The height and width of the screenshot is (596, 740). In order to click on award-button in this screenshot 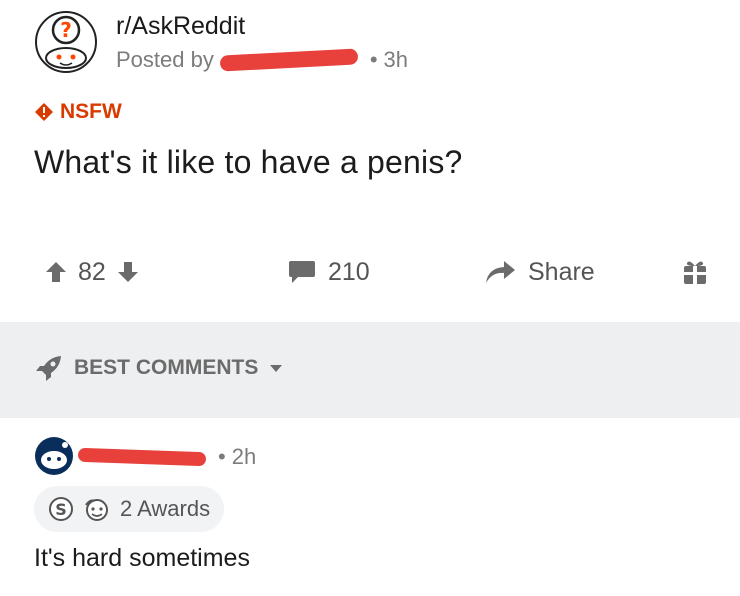, I will do `click(695, 272)`.